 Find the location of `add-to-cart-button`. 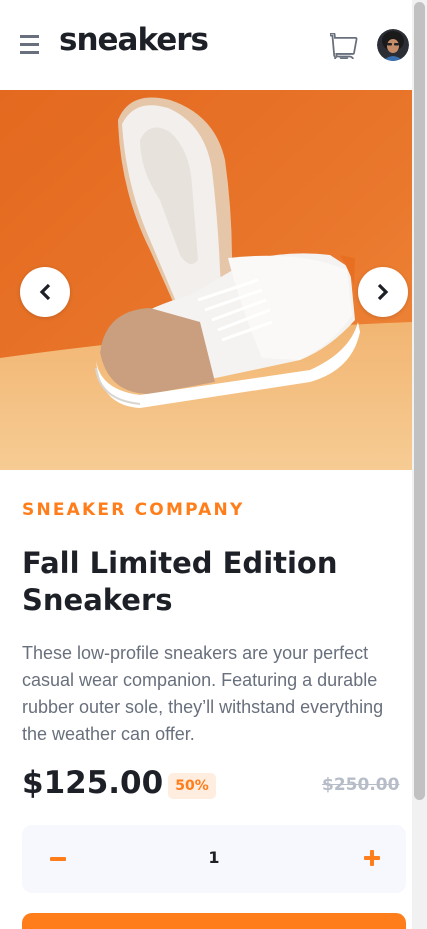

add-to-cart-button is located at coordinates (214, 921).